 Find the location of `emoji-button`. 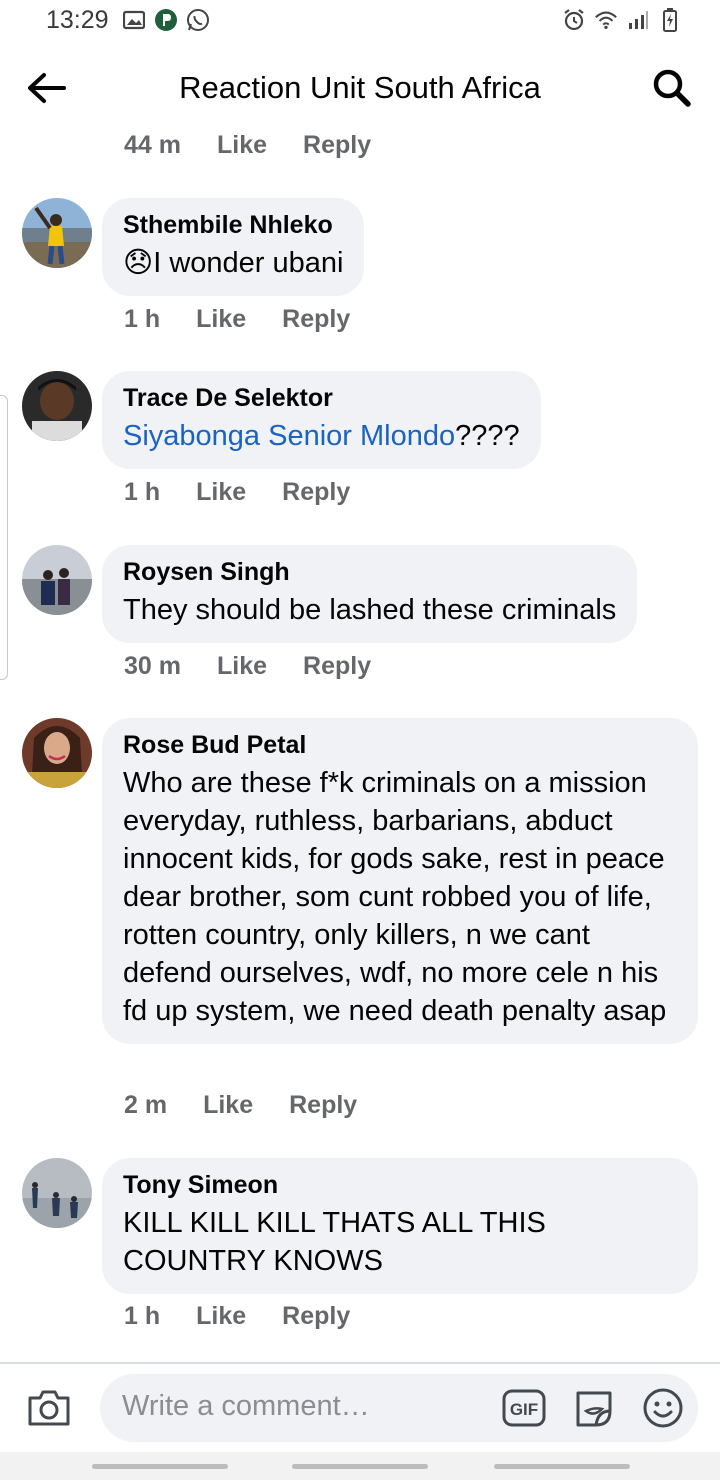

emoji-button is located at coordinates (664, 1408).